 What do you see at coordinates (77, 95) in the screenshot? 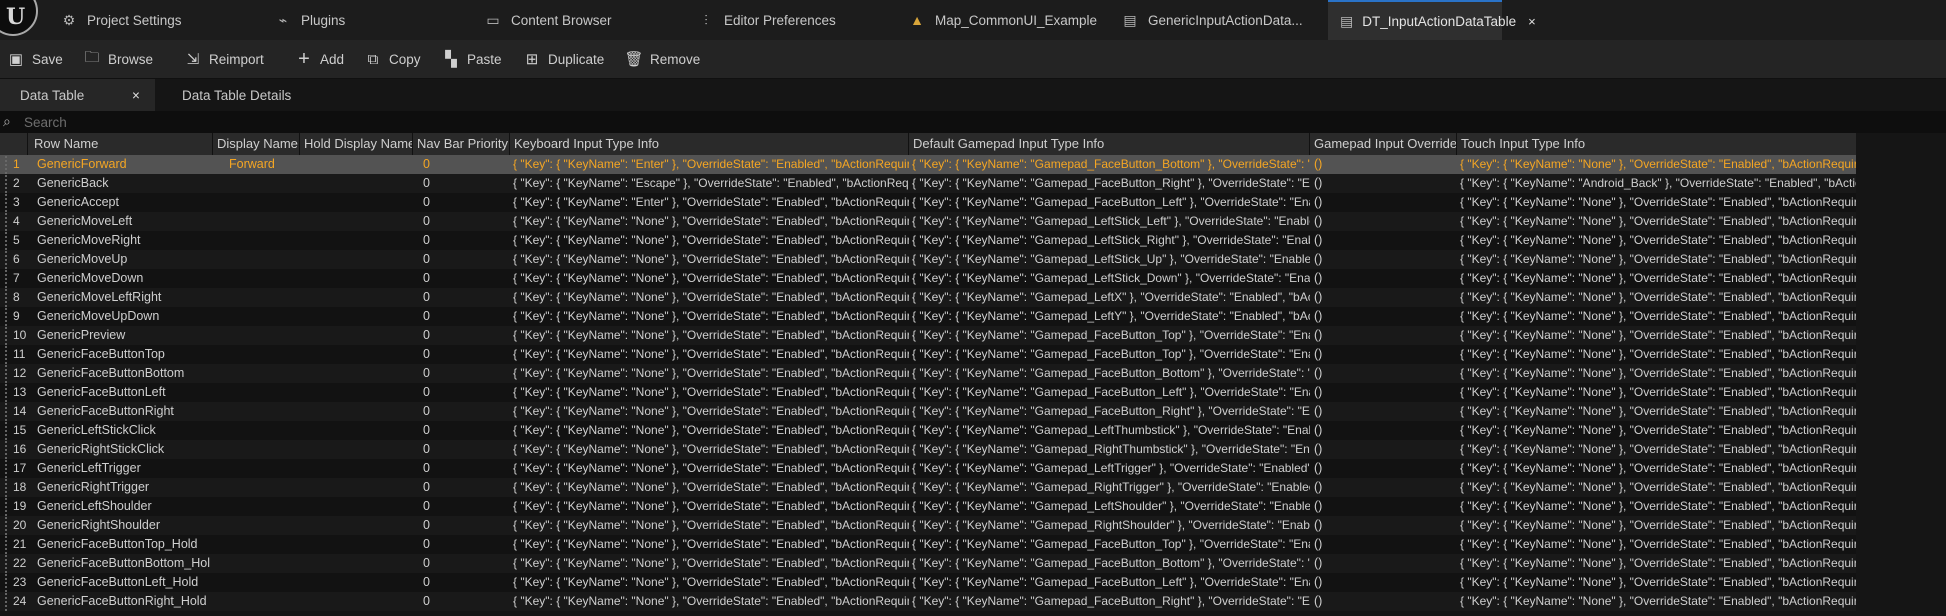
I see `tab-data-table: Data Table ×` at bounding box center [77, 95].